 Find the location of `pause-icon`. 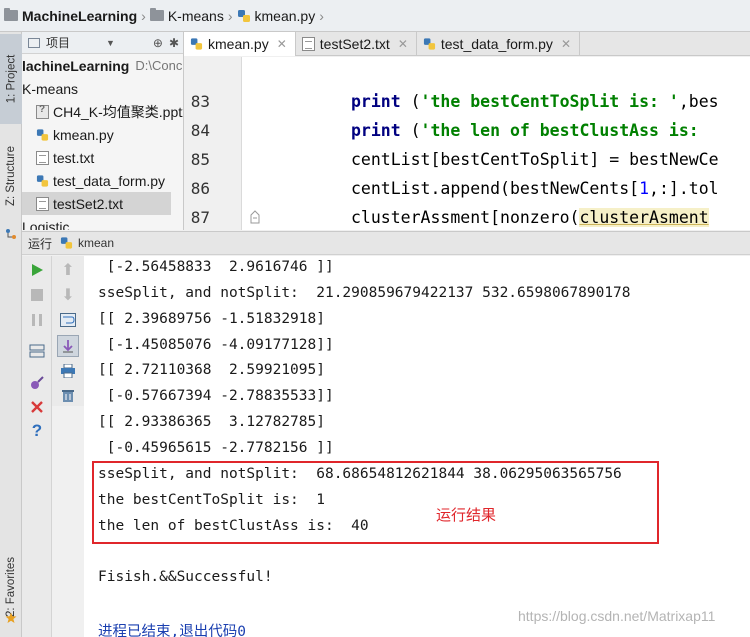

pause-icon is located at coordinates (37, 320).